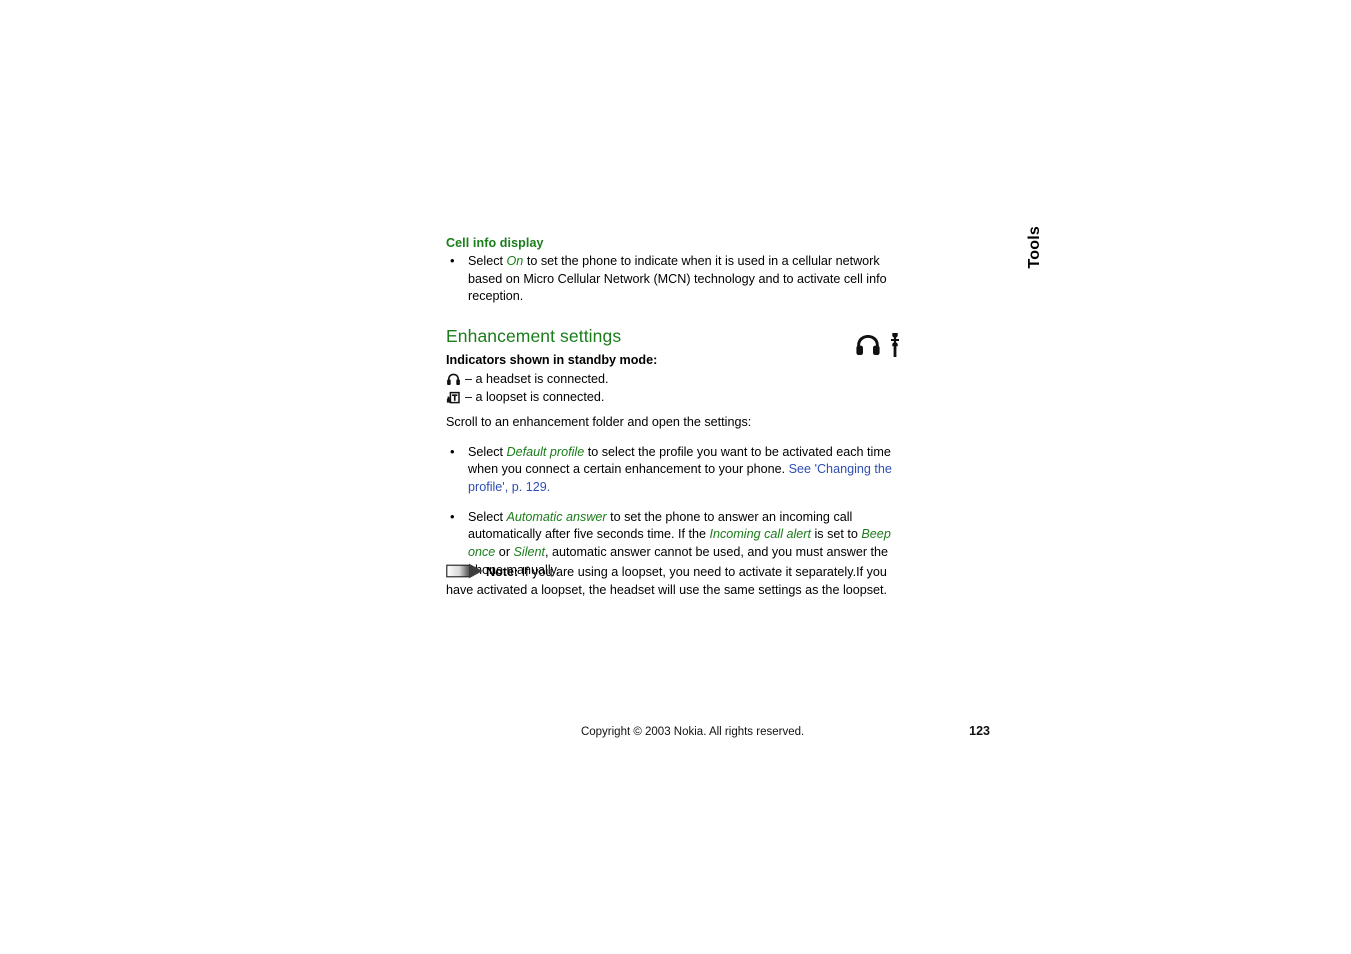 This screenshot has height=954, width=1351. I want to click on indicator-row-headset: – a headset is connected., so click(672, 379).